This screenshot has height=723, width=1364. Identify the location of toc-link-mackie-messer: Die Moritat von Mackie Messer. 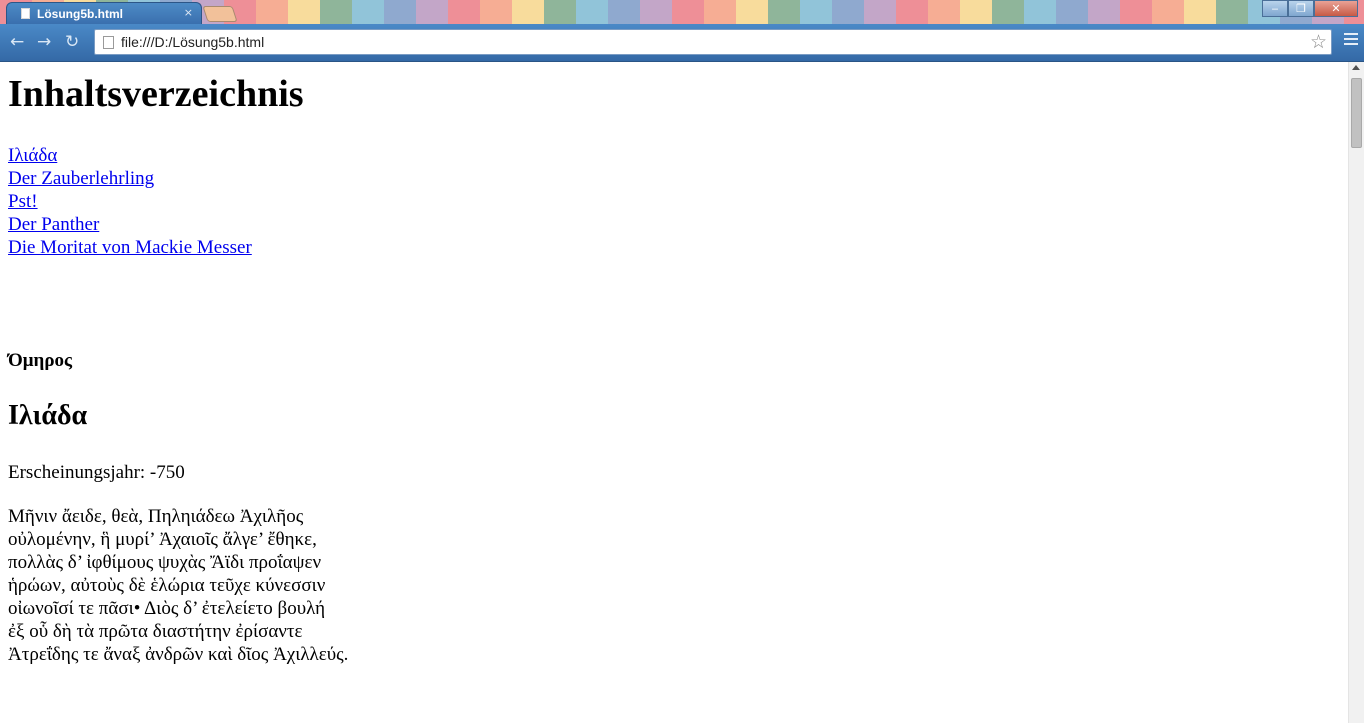
(673, 247).